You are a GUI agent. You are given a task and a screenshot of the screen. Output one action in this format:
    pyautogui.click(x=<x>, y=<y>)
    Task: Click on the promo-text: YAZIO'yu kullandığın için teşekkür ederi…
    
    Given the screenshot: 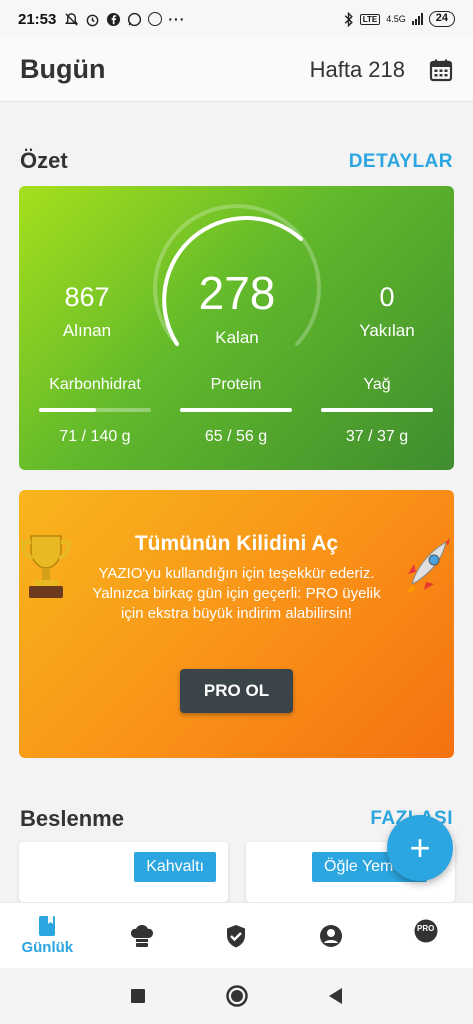 What is the action you would take?
    pyautogui.click(x=236, y=593)
    